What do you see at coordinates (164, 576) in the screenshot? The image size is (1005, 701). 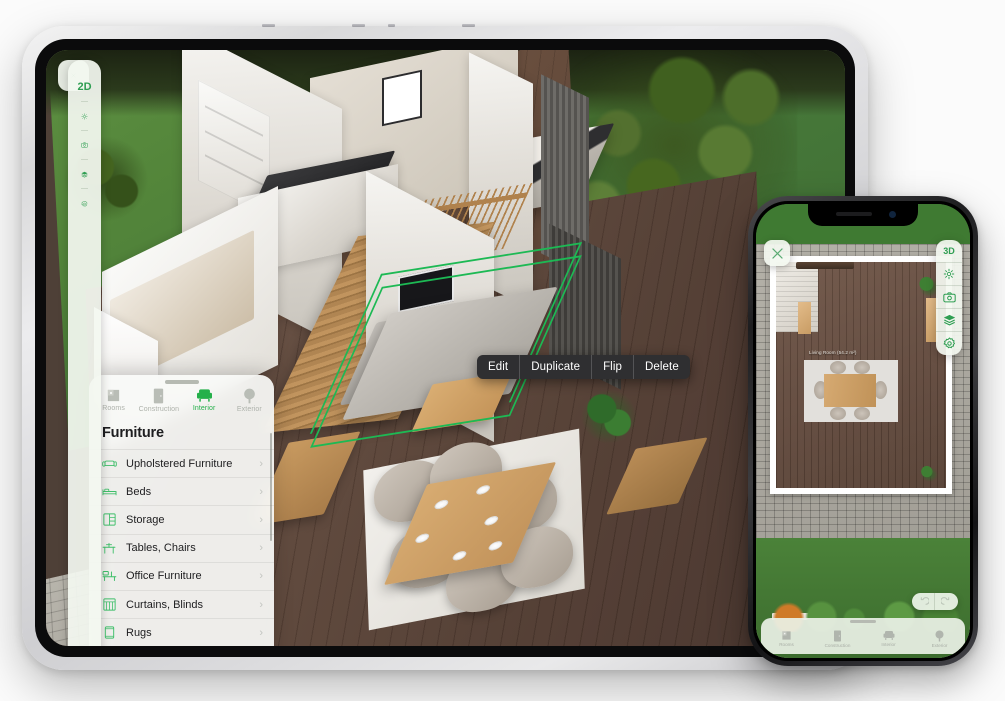 I see `list-item-label: Office Furniture` at bounding box center [164, 576].